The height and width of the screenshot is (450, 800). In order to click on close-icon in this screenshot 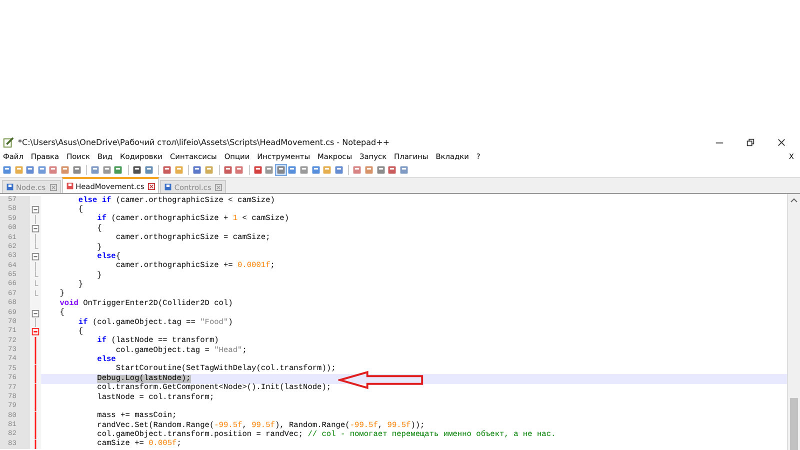, I will do `click(781, 142)`.